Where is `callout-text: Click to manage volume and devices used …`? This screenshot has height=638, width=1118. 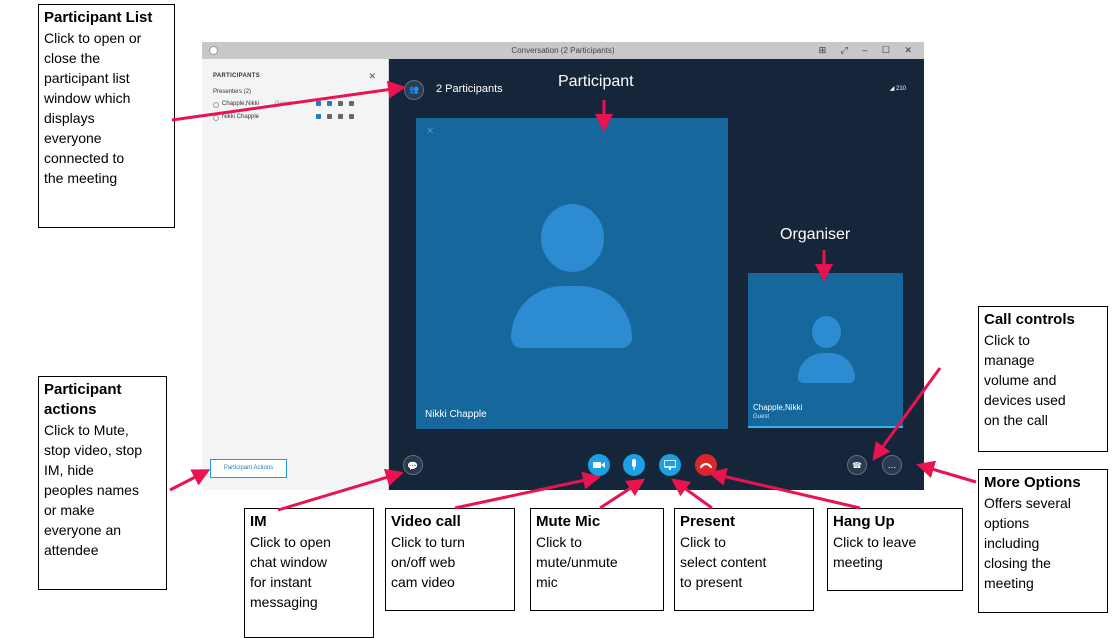
callout-text: Click to manage volume and devices used … is located at coordinates (1025, 380).